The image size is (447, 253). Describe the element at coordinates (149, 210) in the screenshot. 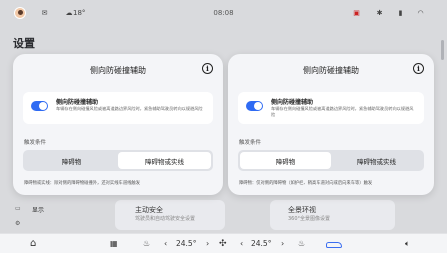

I see `active-safety-label: 主动安全` at that location.